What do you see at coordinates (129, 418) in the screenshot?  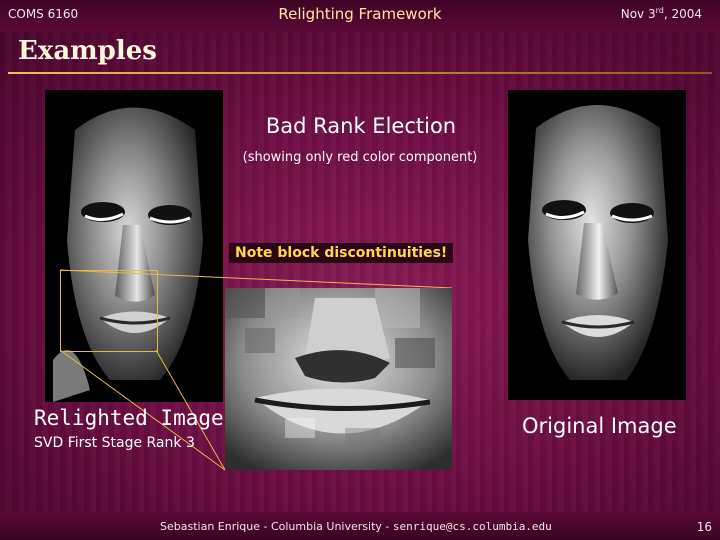 I see `relighted-image-label: Relighted Image` at bounding box center [129, 418].